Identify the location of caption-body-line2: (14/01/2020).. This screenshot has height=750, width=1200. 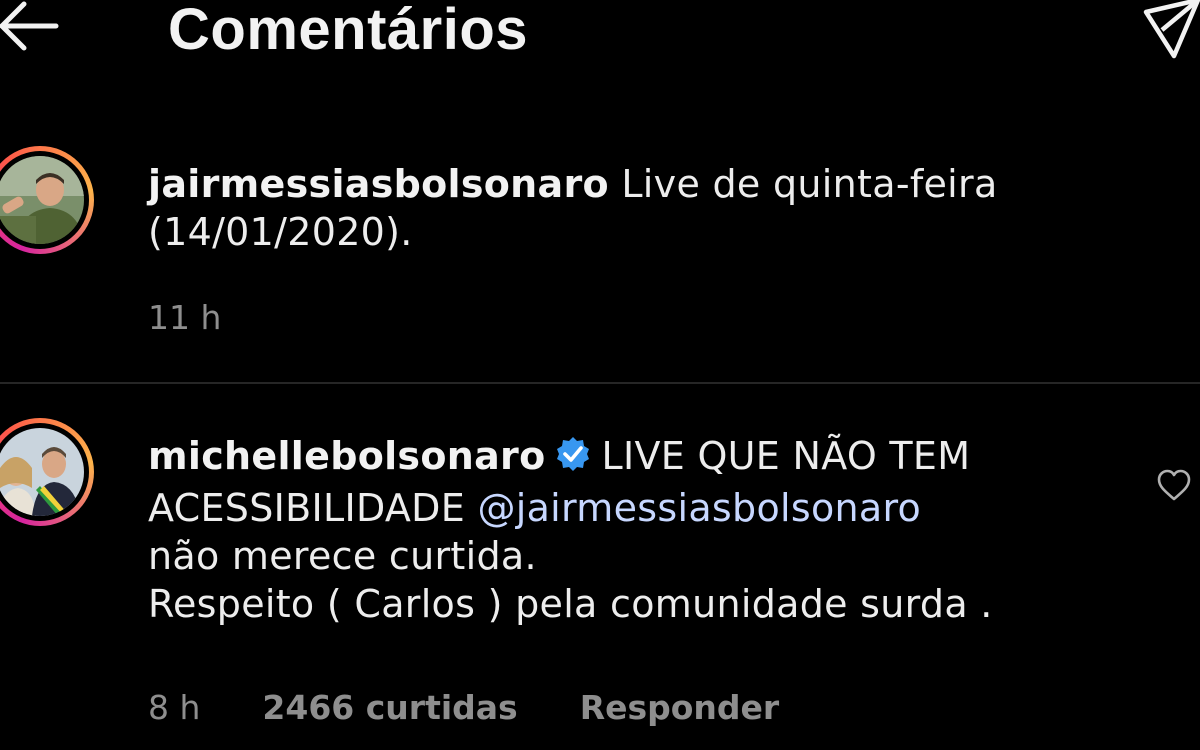
(280, 232).